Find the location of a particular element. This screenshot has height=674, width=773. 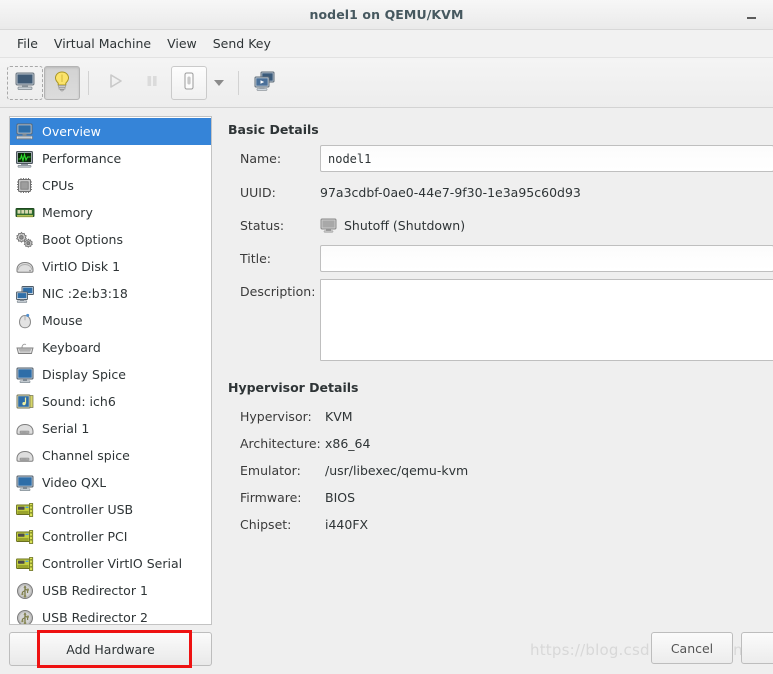

sidebar-item-label: Channel spice is located at coordinates (86, 455).